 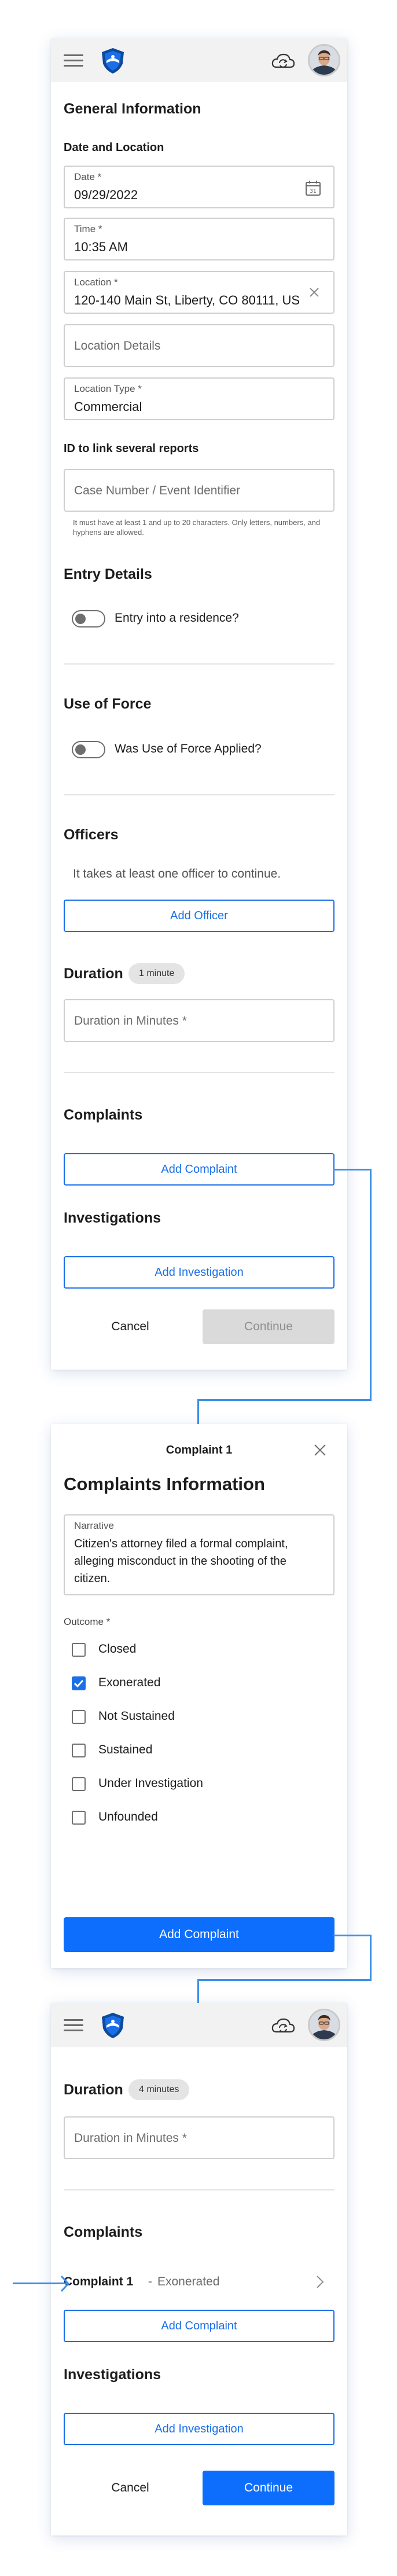 I want to click on location-type-value: Commercial, so click(x=108, y=406).